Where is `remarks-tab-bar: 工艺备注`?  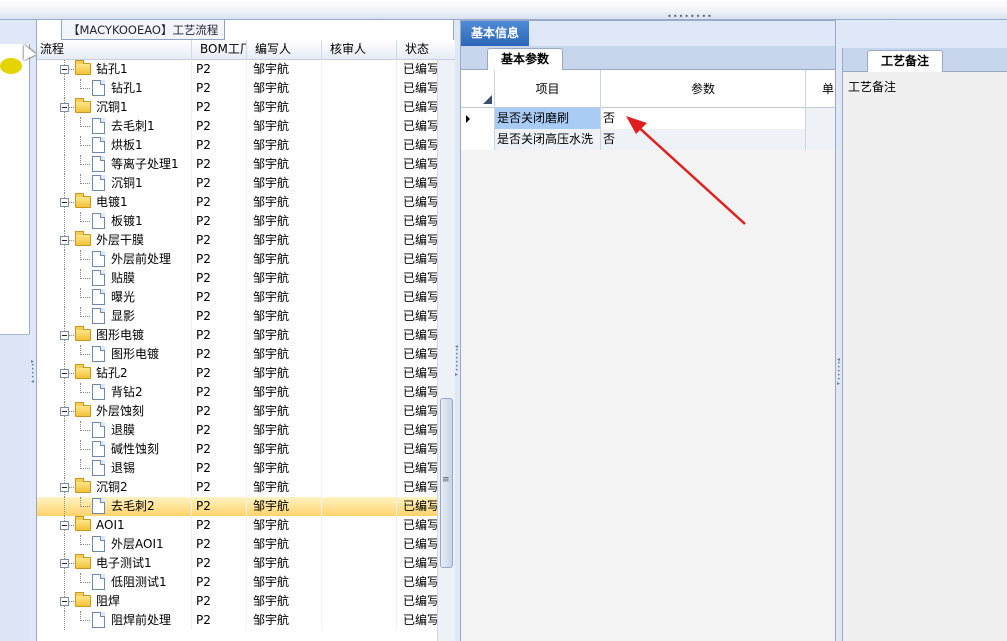 remarks-tab-bar: 工艺备注 is located at coordinates (925, 60).